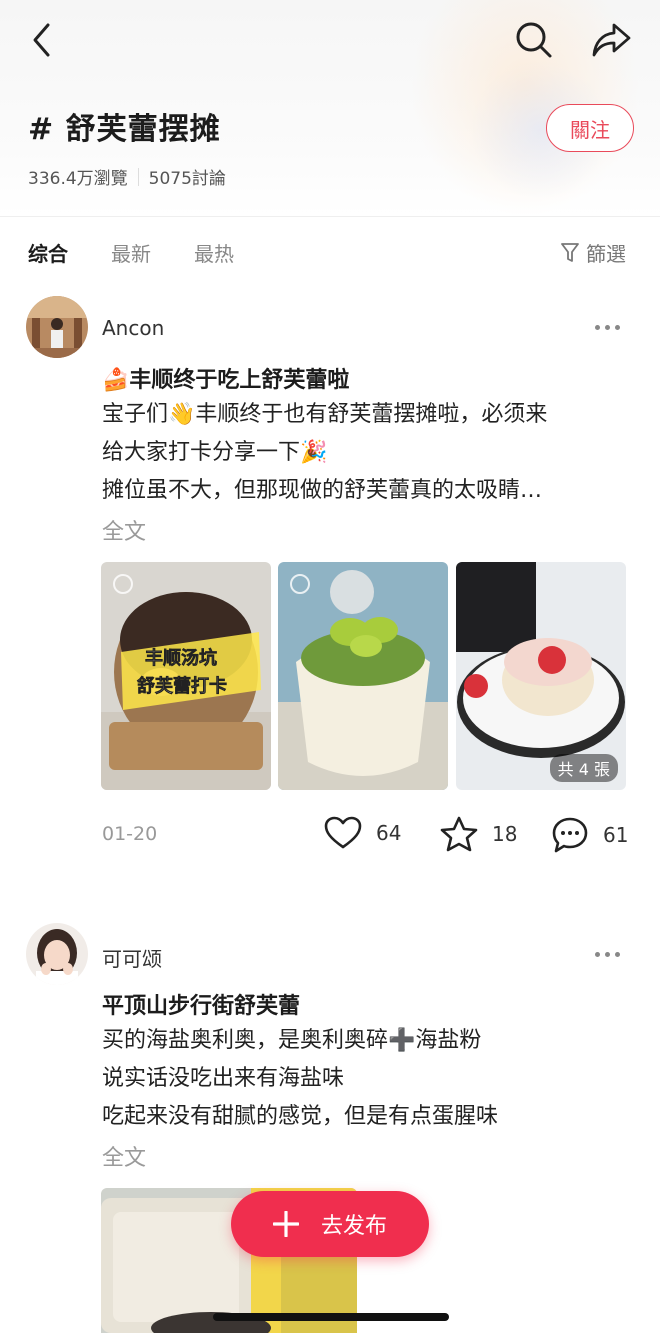  Describe the element at coordinates (570, 835) in the screenshot. I see `comment-icon` at that location.